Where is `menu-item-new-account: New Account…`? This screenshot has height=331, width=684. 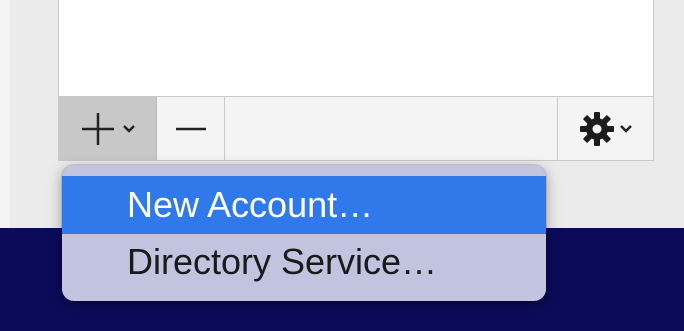 menu-item-new-account: New Account… is located at coordinates (304, 205).